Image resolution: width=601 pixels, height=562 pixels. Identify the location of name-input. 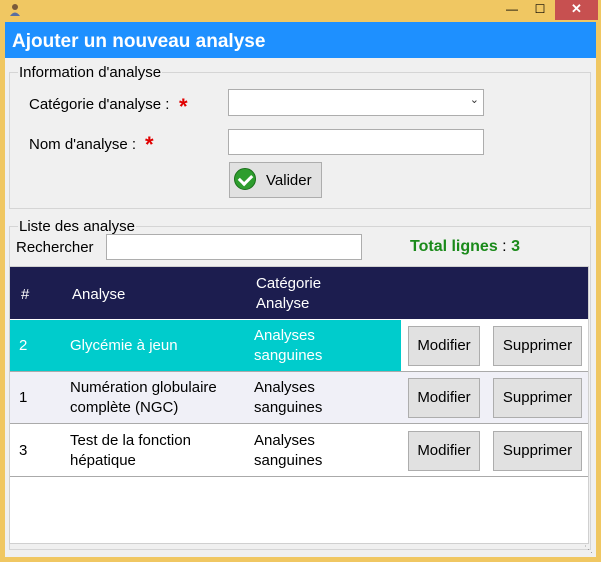
(356, 142).